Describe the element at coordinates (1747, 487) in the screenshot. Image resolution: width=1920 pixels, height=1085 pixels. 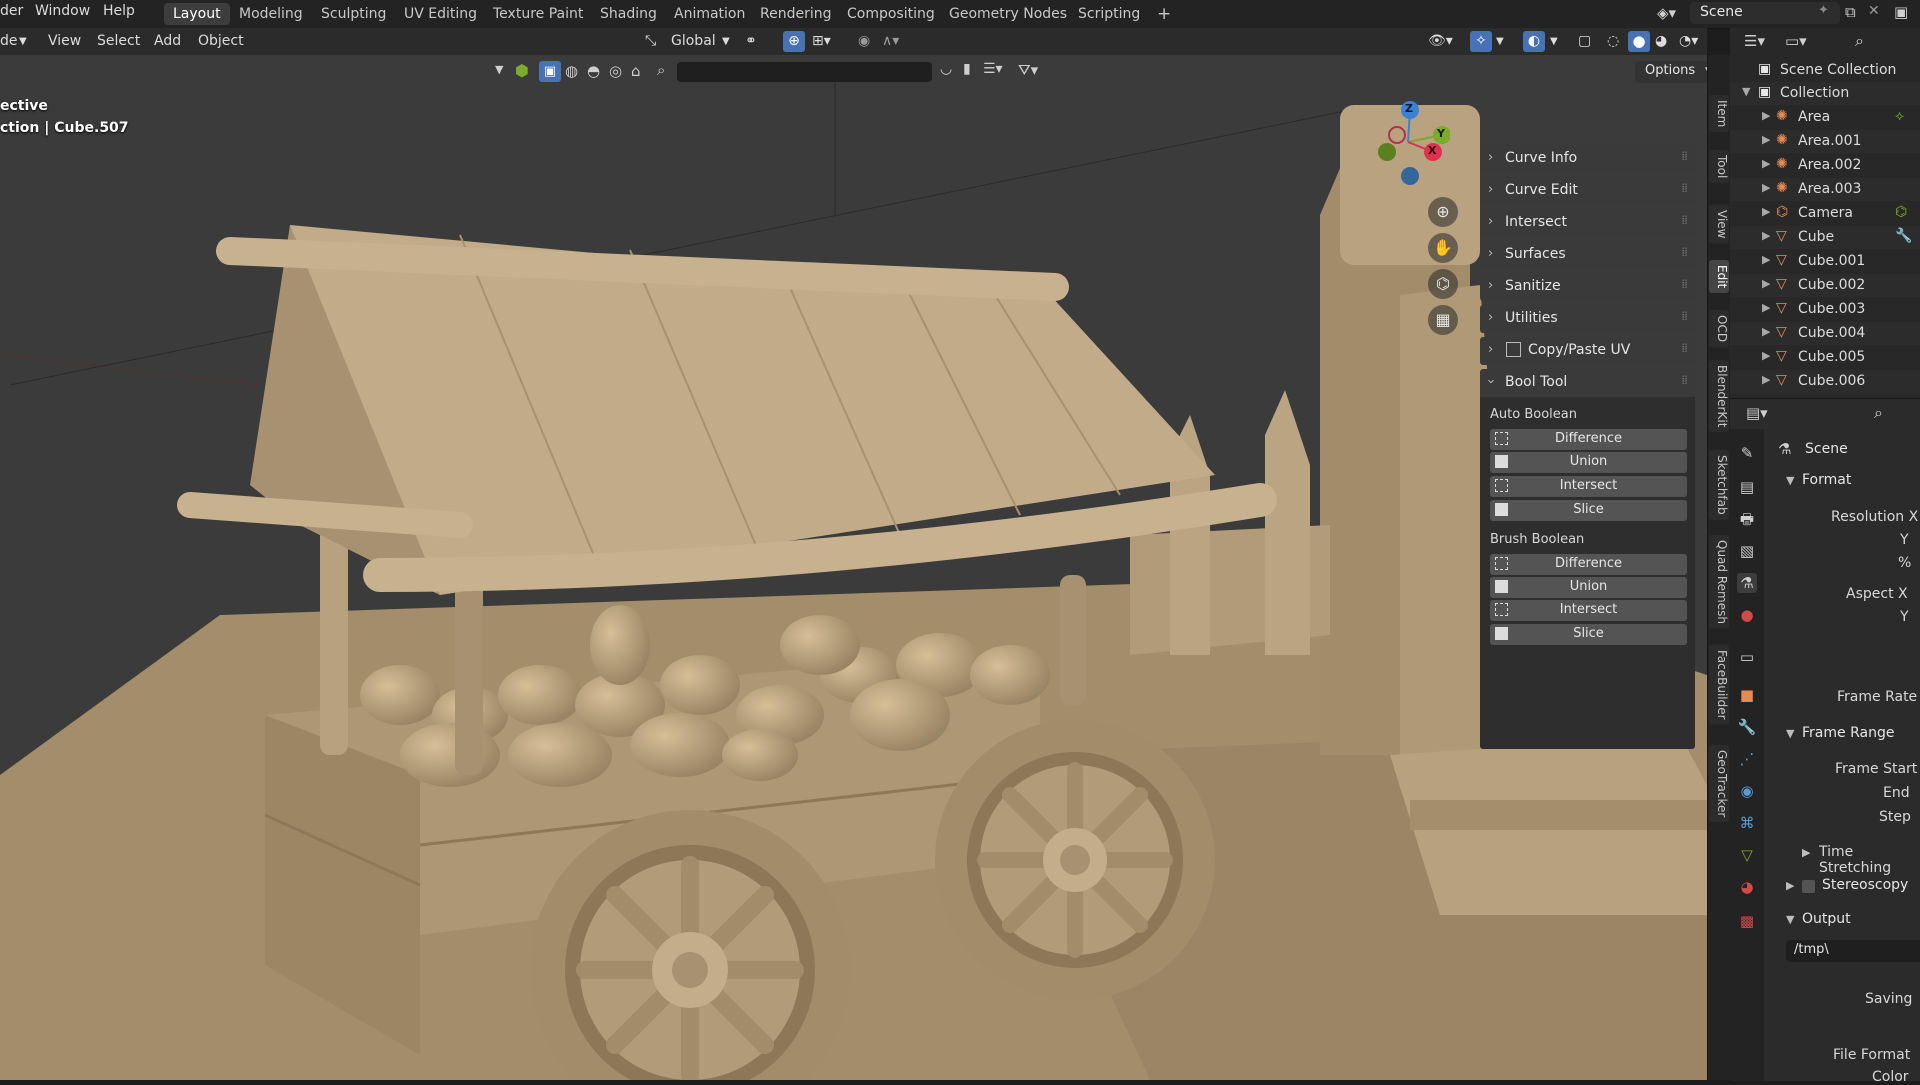
I see `render-tab-icon: ▤` at that location.